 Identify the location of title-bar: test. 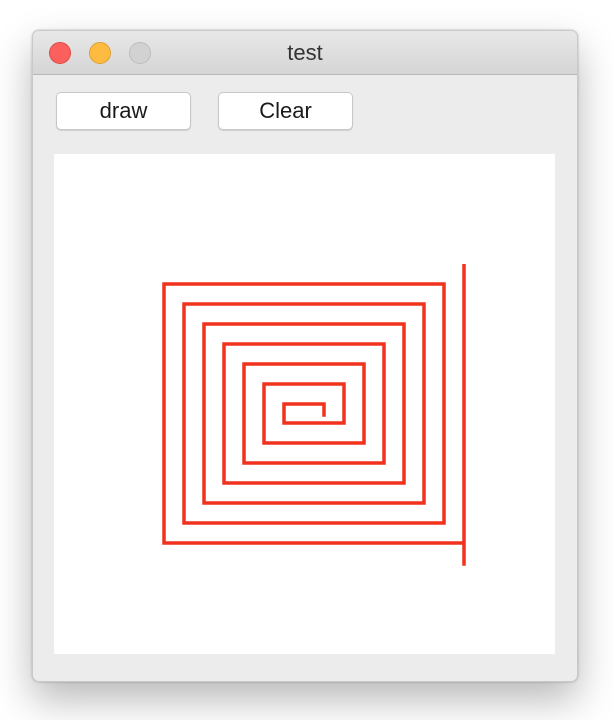
(305, 53).